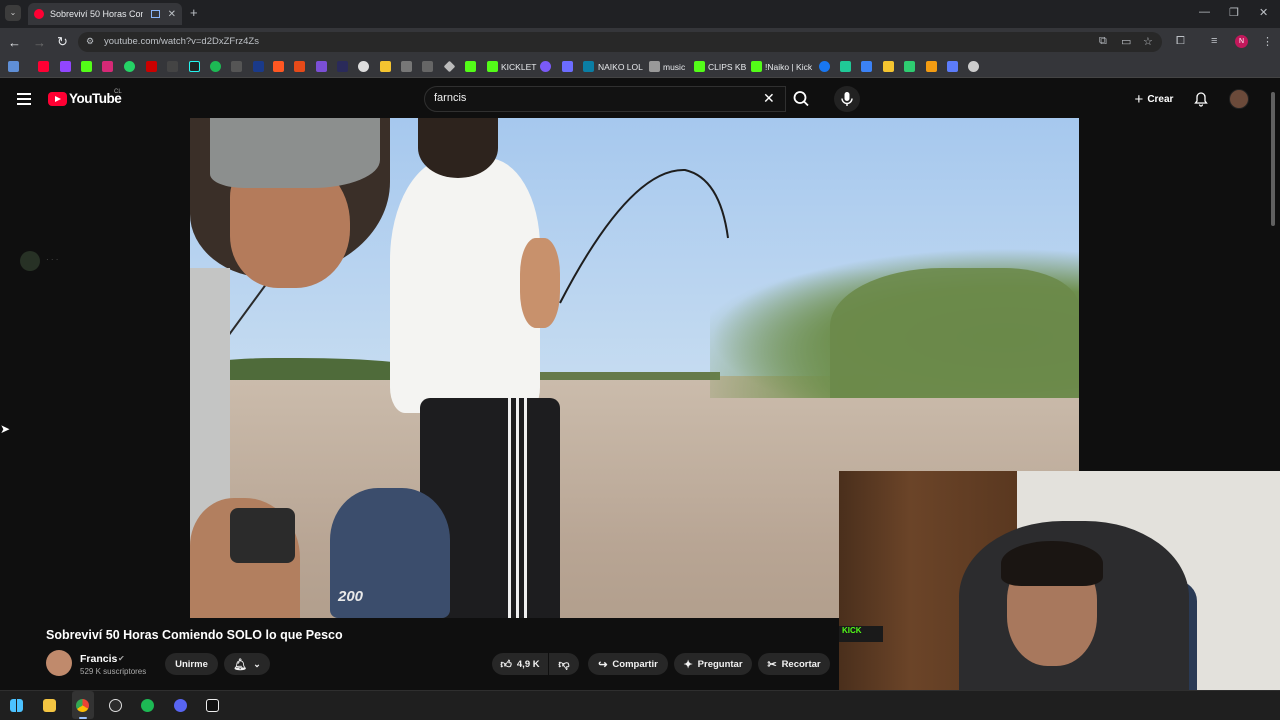 The width and height of the screenshot is (1280, 720). Describe the element at coordinates (121, 658) in the screenshot. I see `verified-check-icon: ✔` at that location.